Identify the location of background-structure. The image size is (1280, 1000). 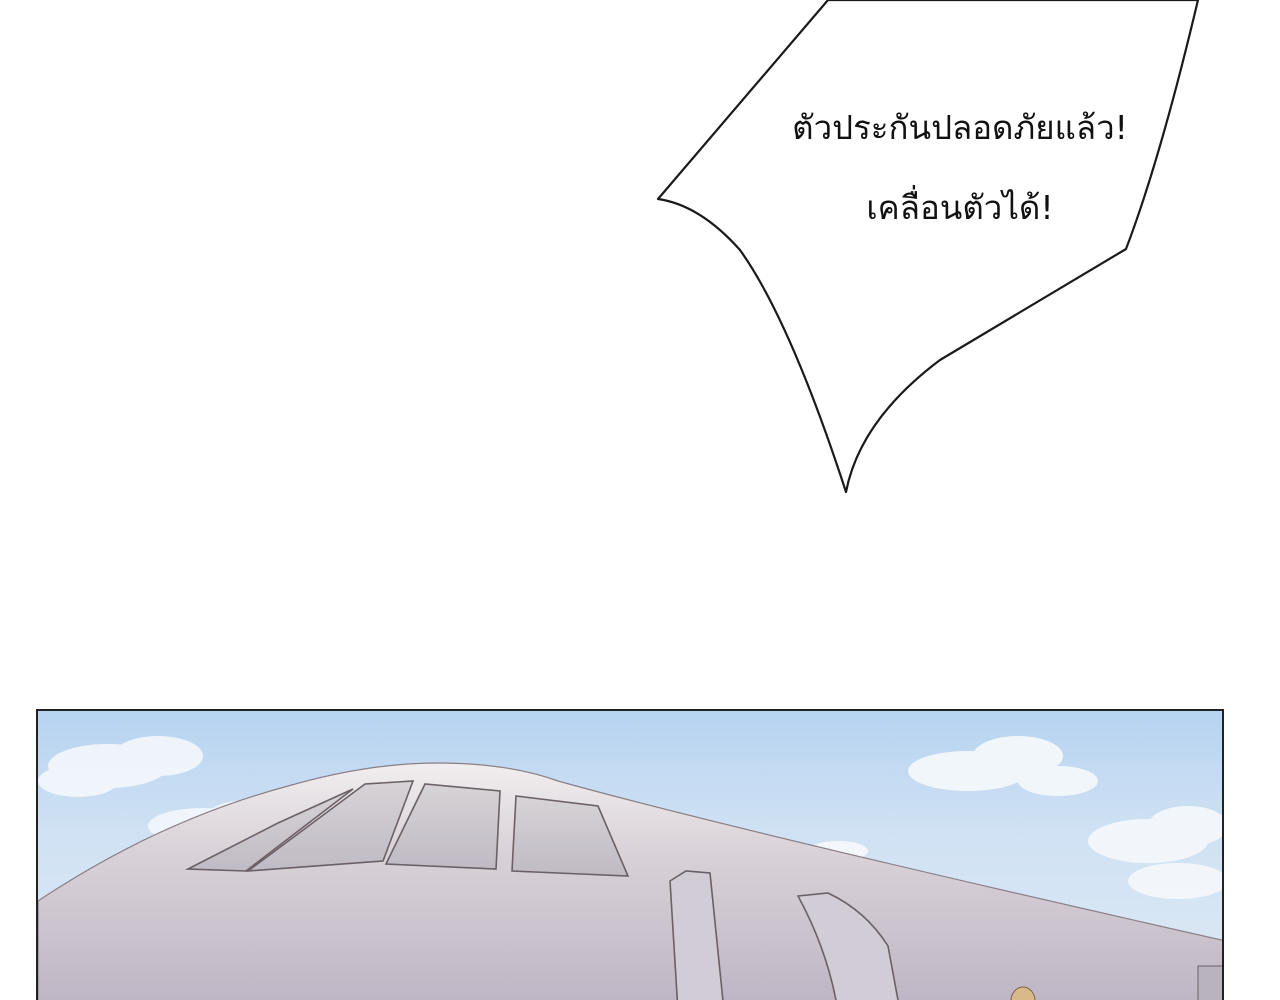
(1209, 982).